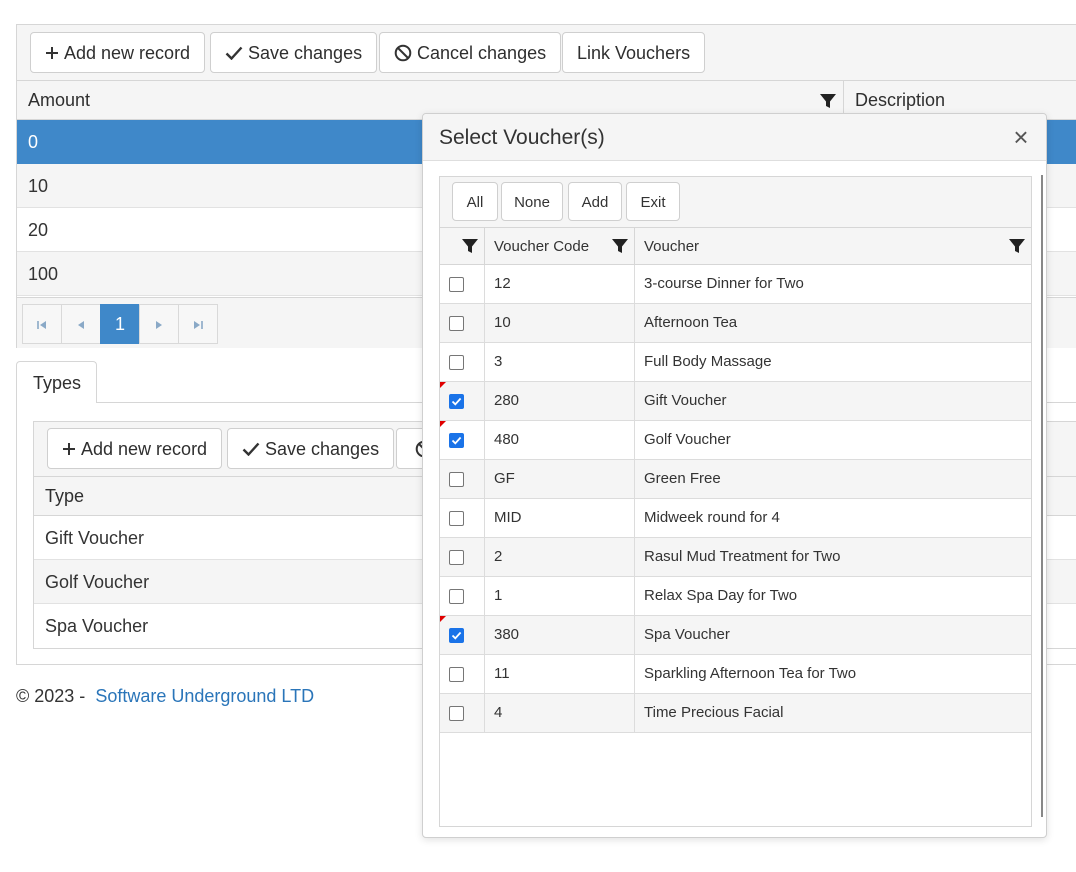  I want to click on first-page-button, so click(42, 324).